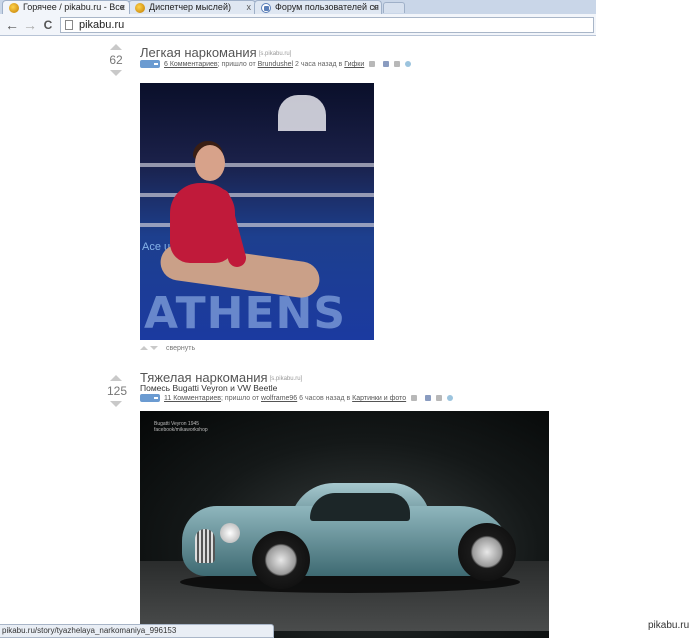 This screenshot has width=700, height=638. I want to click on tab-pikabu-hot: Горячее / pikabu.ru - Все x, so click(66, 7).